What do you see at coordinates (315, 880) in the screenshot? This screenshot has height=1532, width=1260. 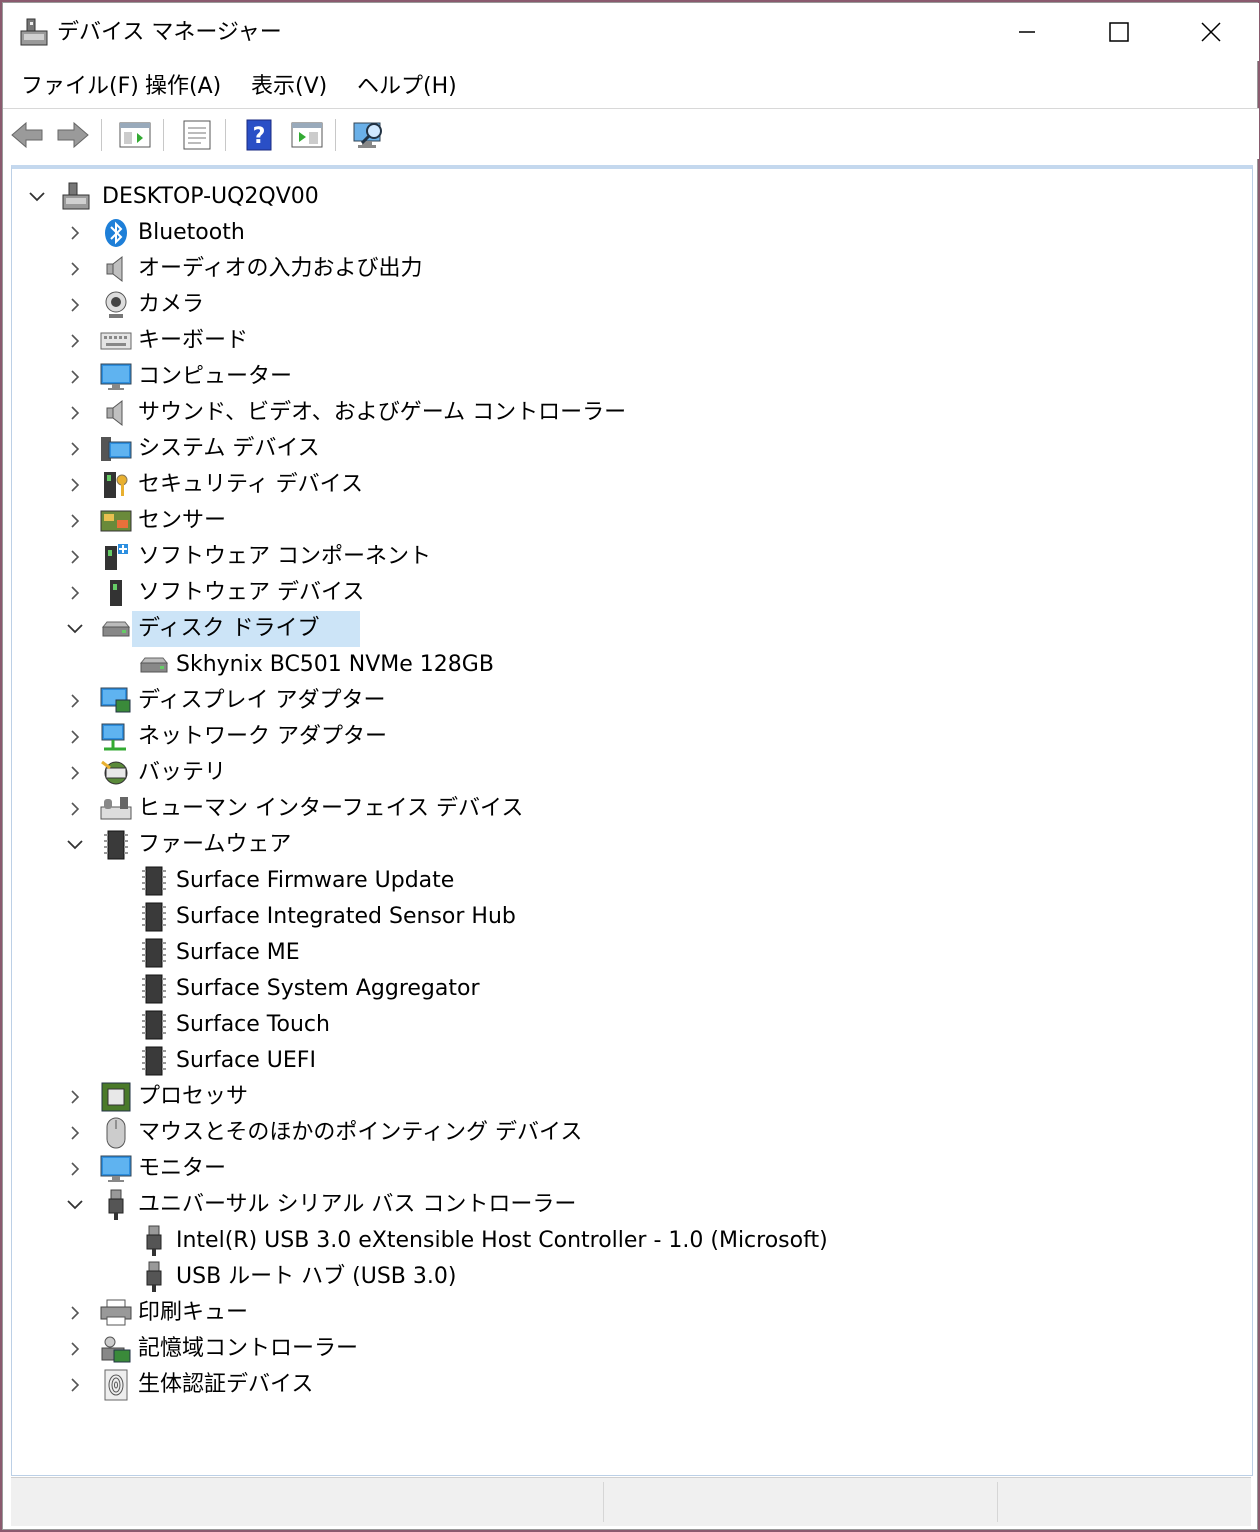 I see `tree-item-label: Surface Firmware Update` at bounding box center [315, 880].